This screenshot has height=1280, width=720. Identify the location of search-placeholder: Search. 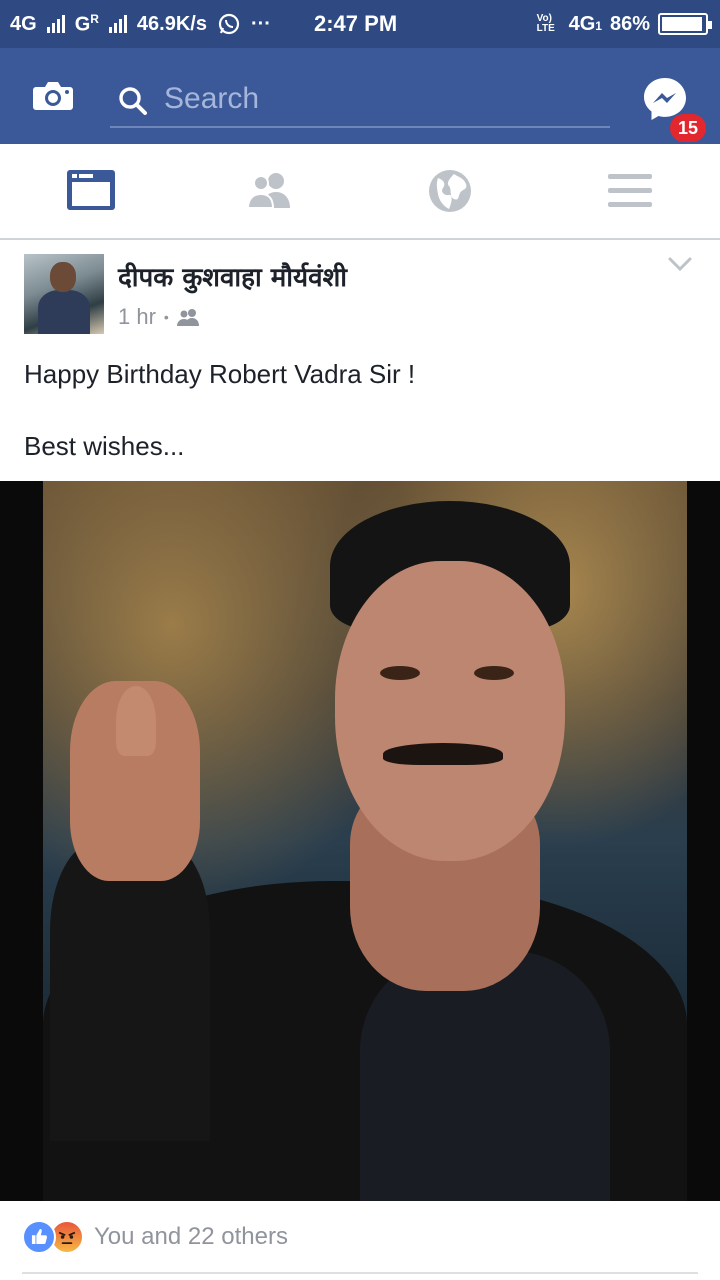
(212, 98).